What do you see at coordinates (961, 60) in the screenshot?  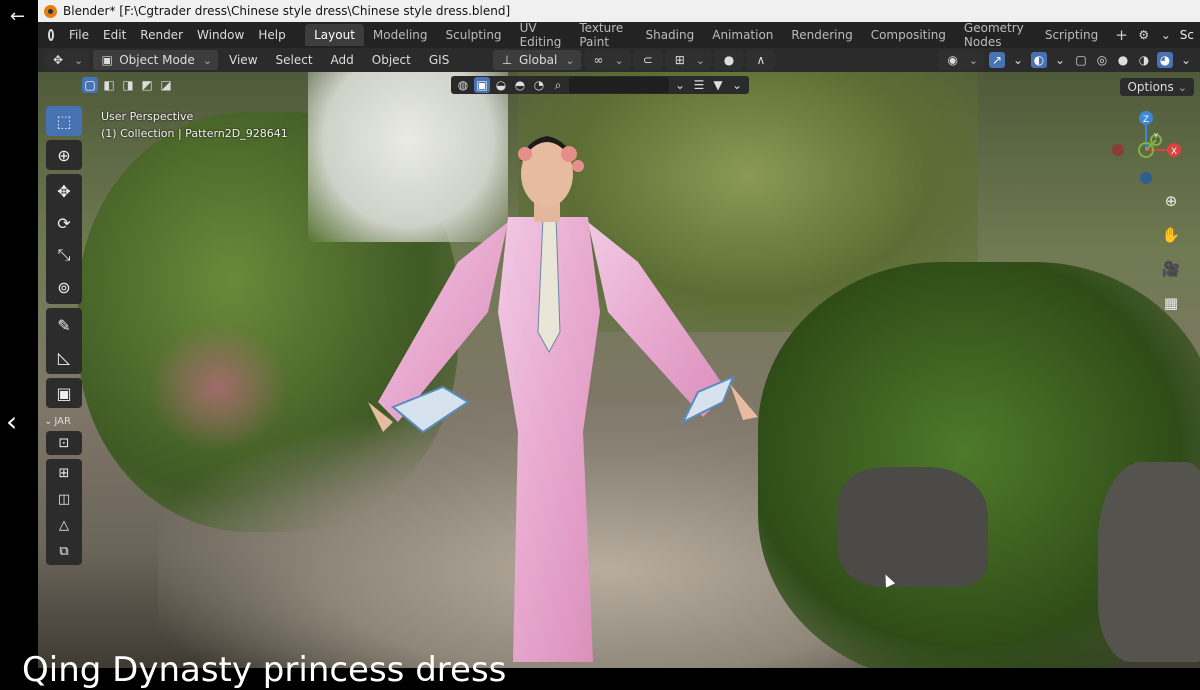 I see `visibility-select: ◉` at bounding box center [961, 60].